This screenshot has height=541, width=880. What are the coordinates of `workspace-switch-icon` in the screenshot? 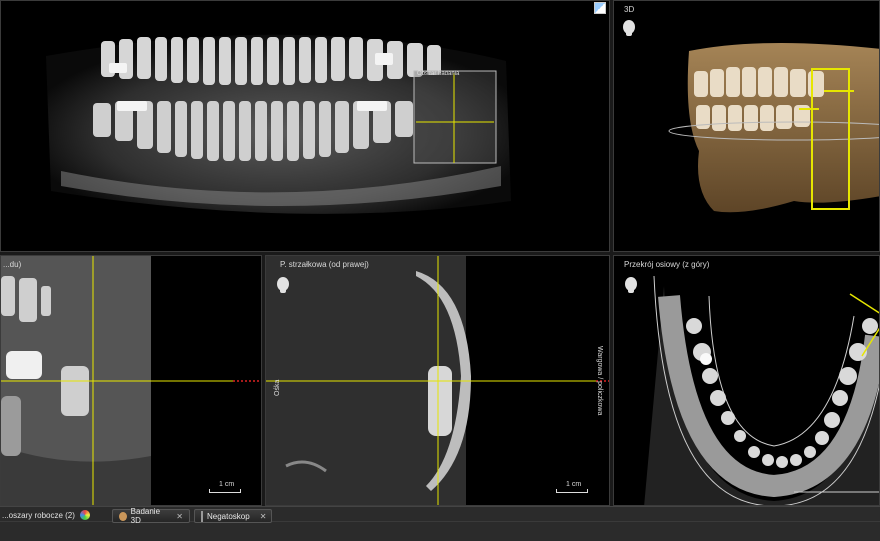 It's located at (85, 515).